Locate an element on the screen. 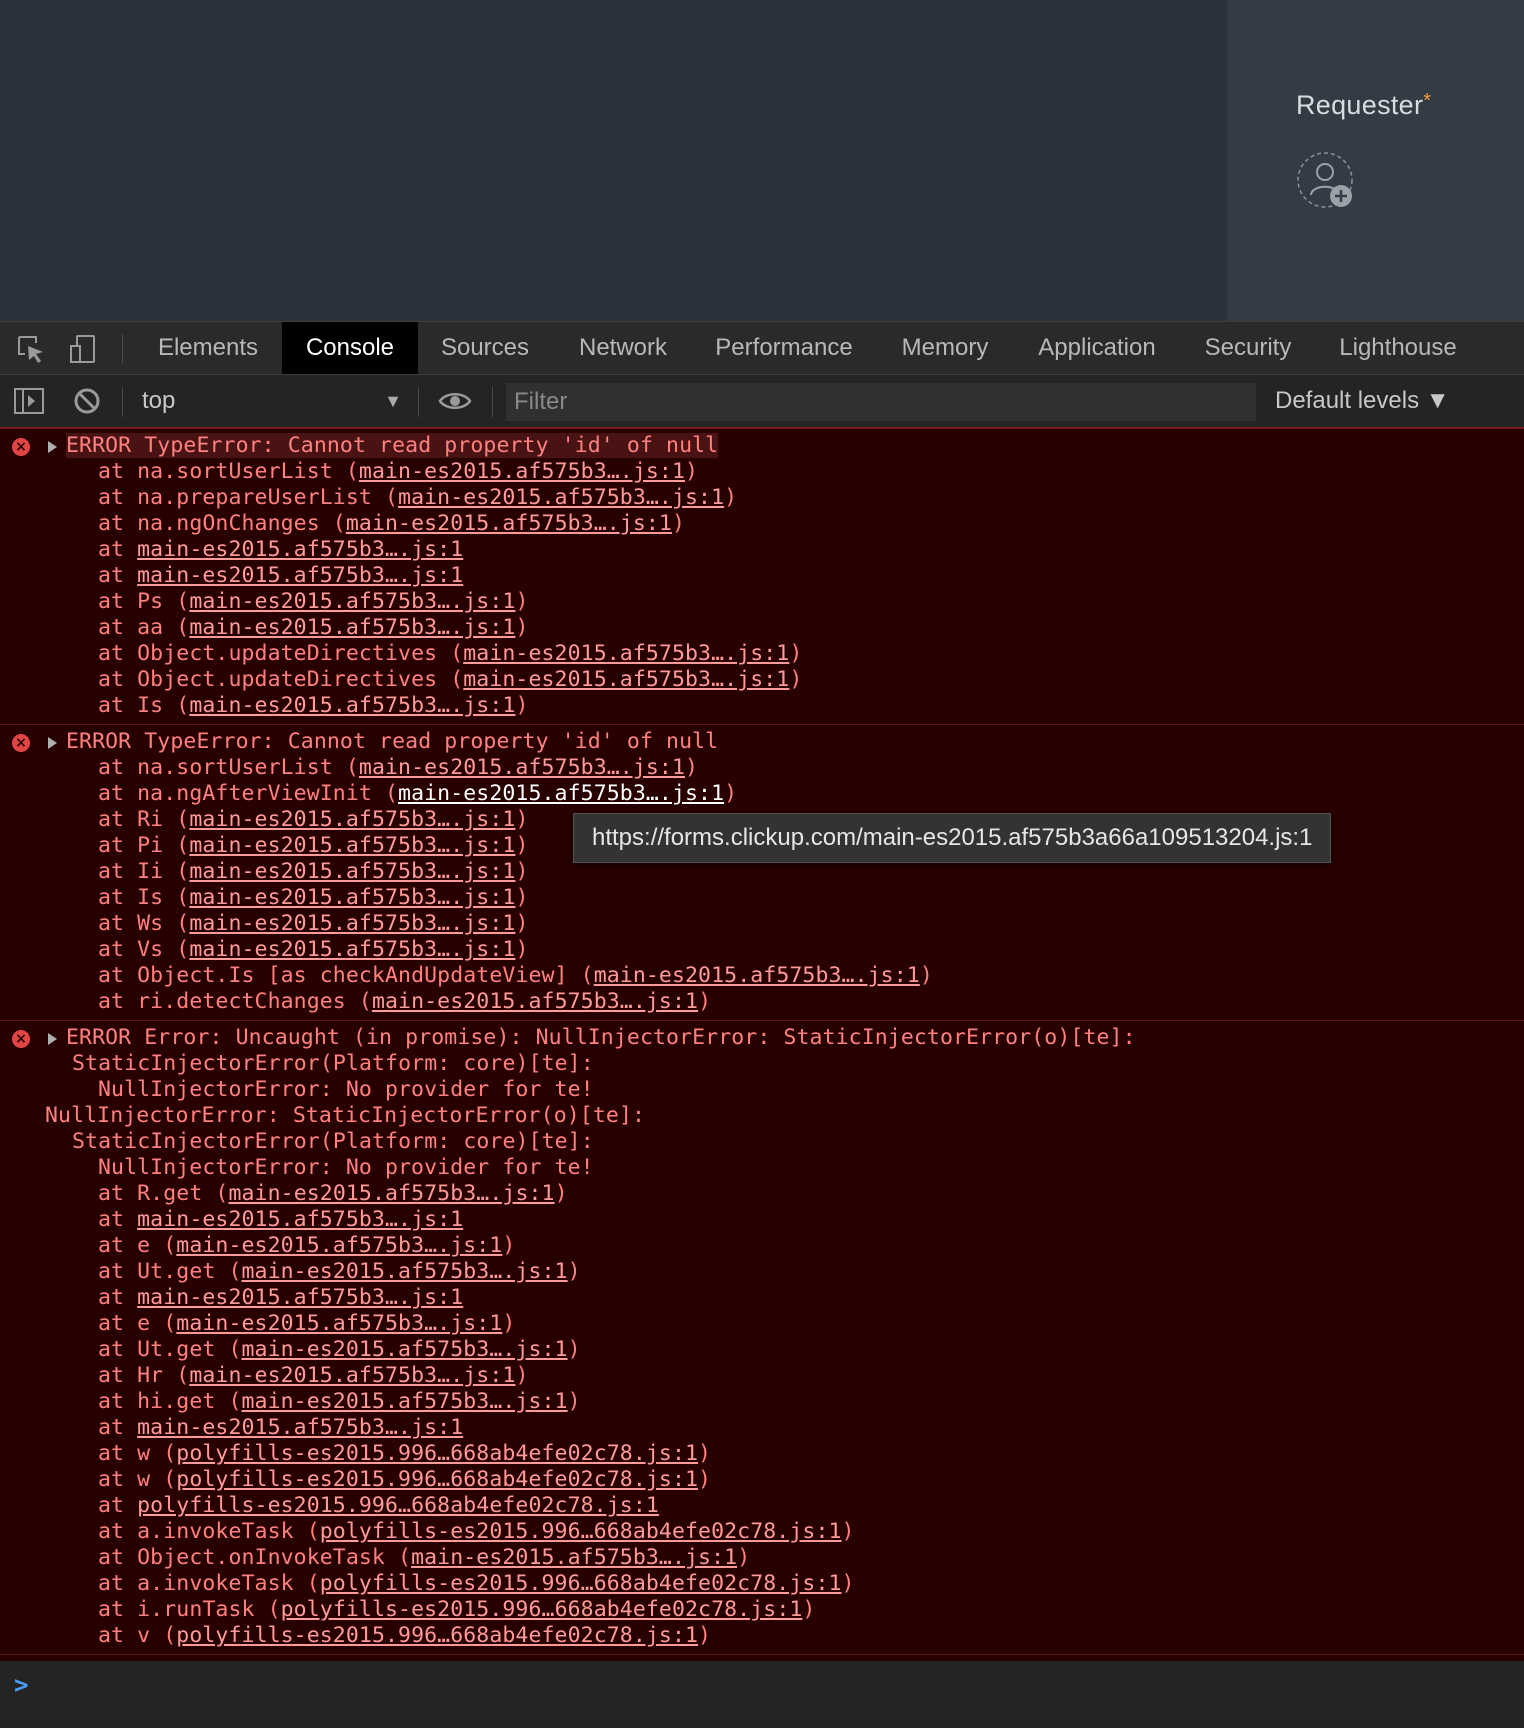  stack-frame-function: Pi is located at coordinates (150, 845).